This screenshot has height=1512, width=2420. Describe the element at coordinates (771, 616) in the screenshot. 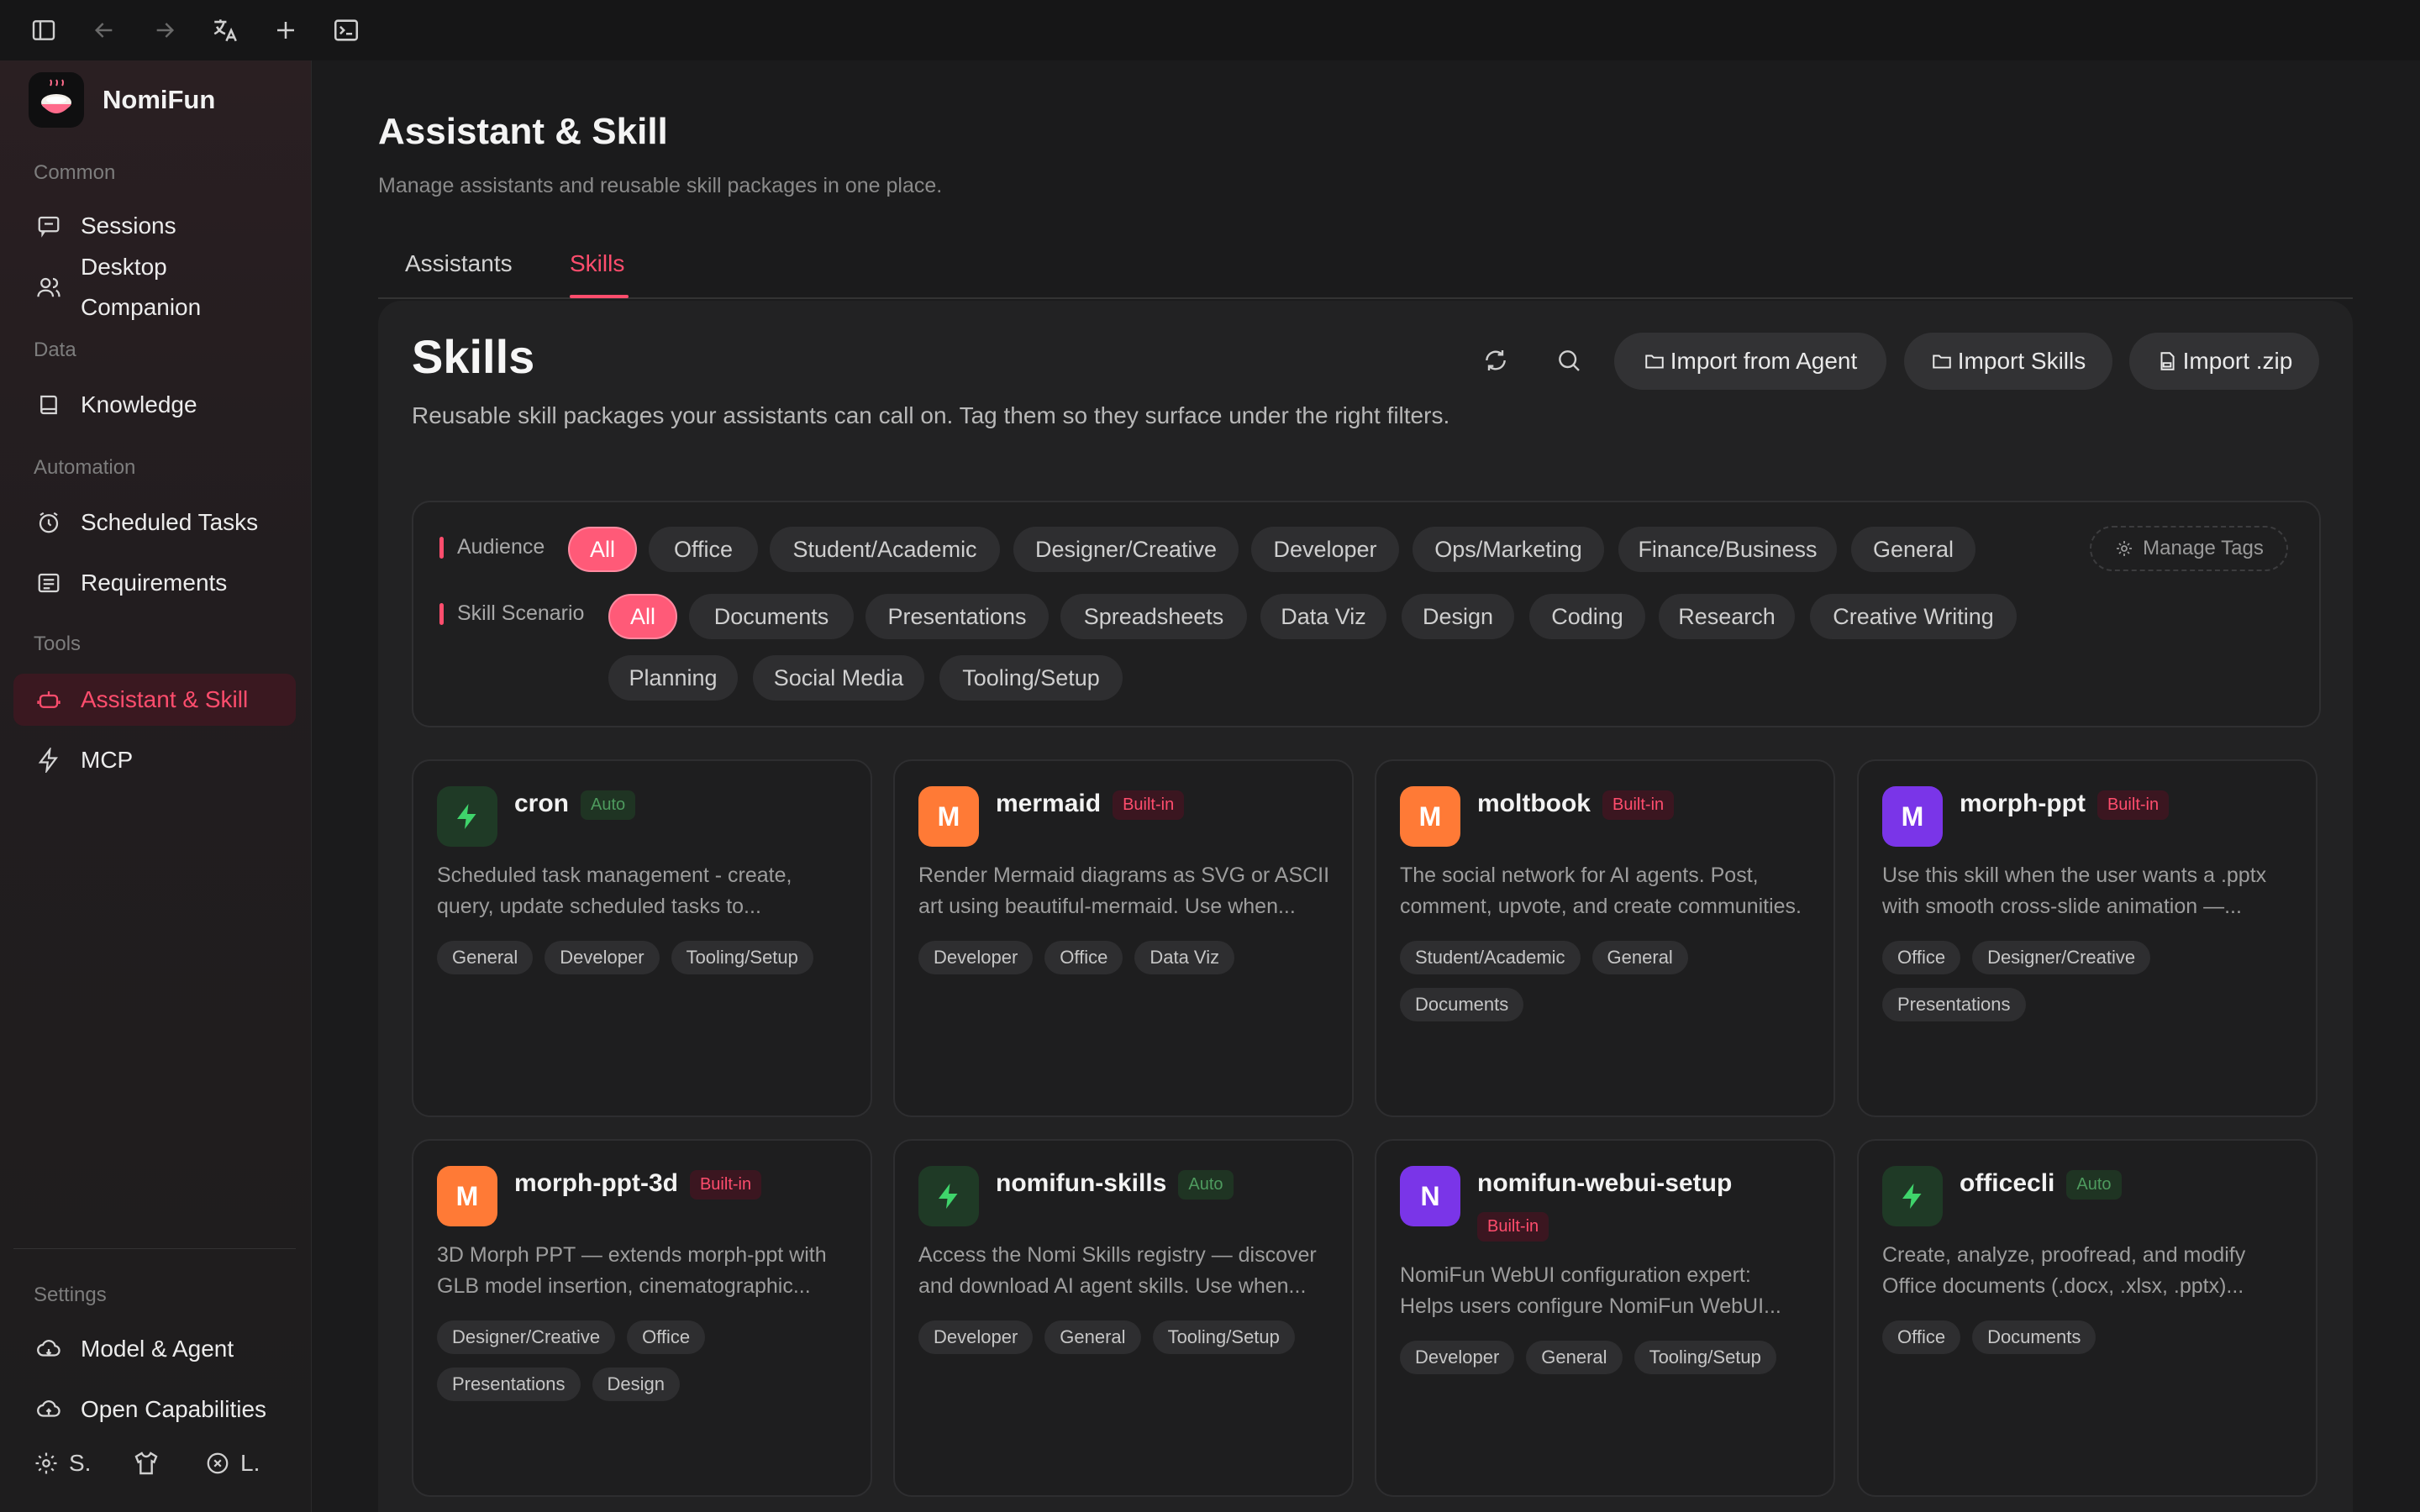

I see `scenario-chip-documents: Documents` at that location.